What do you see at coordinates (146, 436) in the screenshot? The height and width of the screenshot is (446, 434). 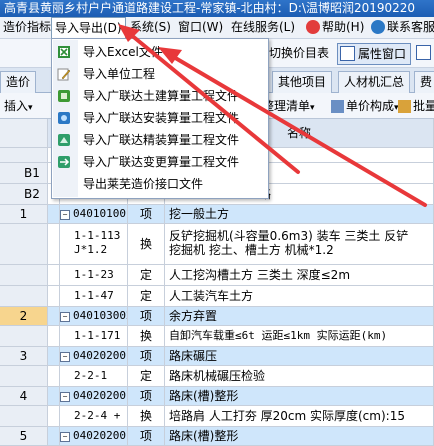 I see `row-type: 项` at bounding box center [146, 436].